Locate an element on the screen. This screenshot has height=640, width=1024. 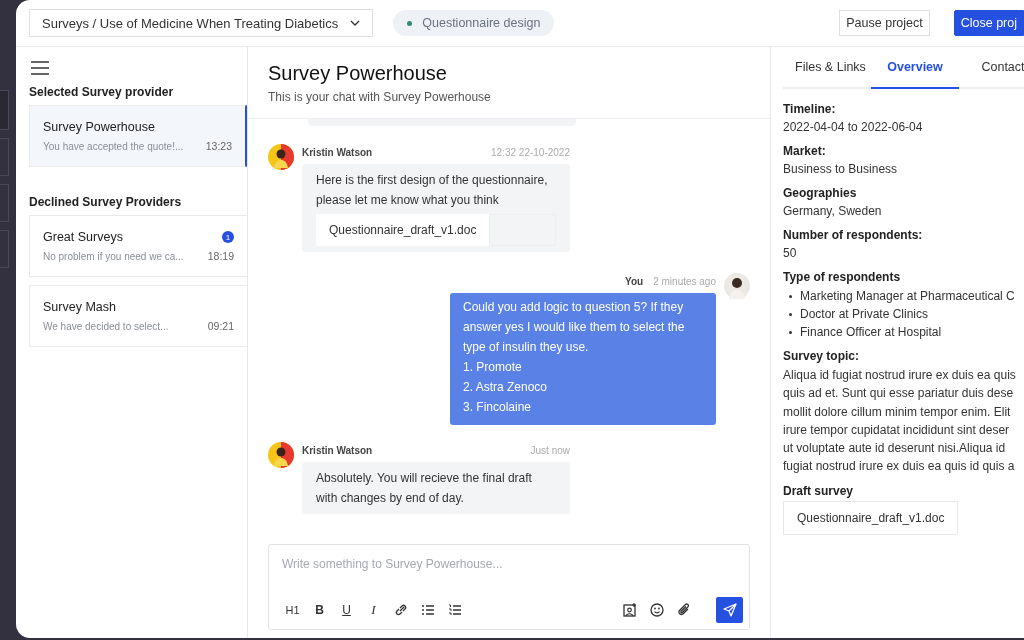
unread-badge: 1 is located at coordinates (228, 237).